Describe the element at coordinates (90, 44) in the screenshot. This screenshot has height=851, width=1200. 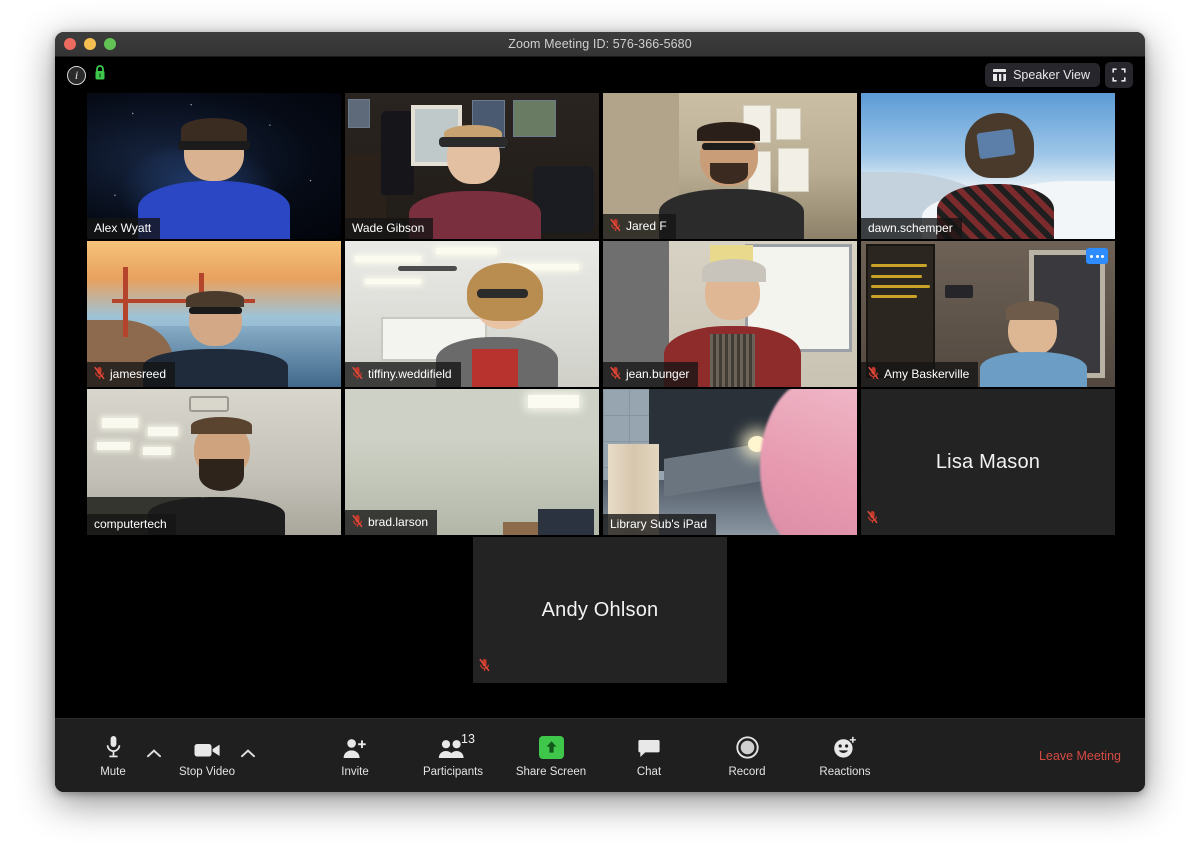
I see `minimize-window-button` at that location.